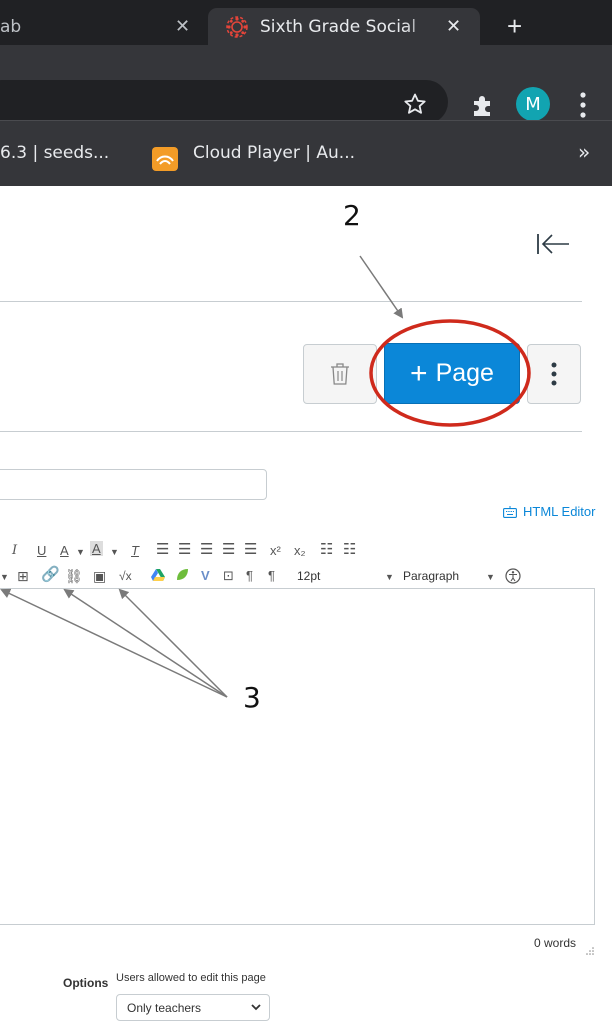  What do you see at coordinates (464, 373) in the screenshot?
I see `add-page-label: Page` at bounding box center [464, 373].